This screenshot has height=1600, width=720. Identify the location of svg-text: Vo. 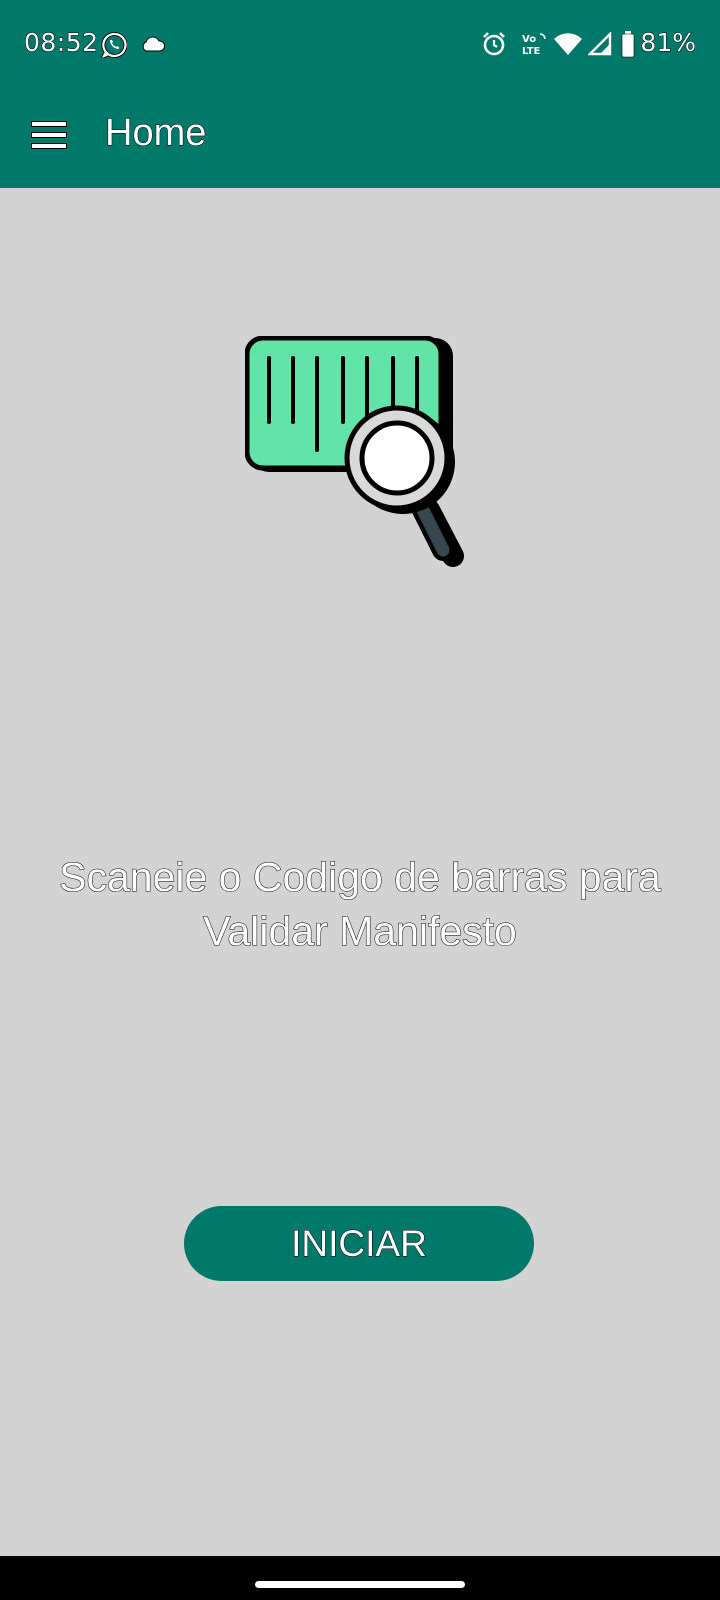
(529, 39).